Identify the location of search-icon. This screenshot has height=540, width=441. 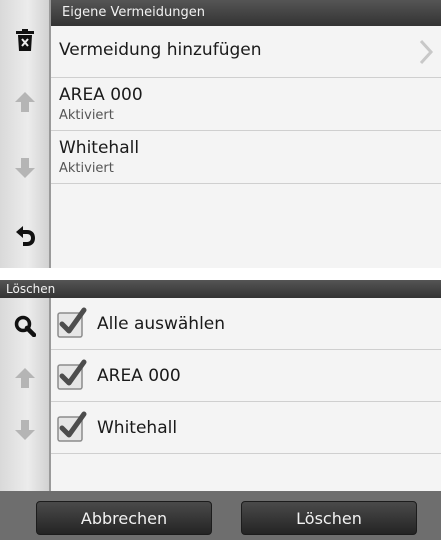
(25, 326).